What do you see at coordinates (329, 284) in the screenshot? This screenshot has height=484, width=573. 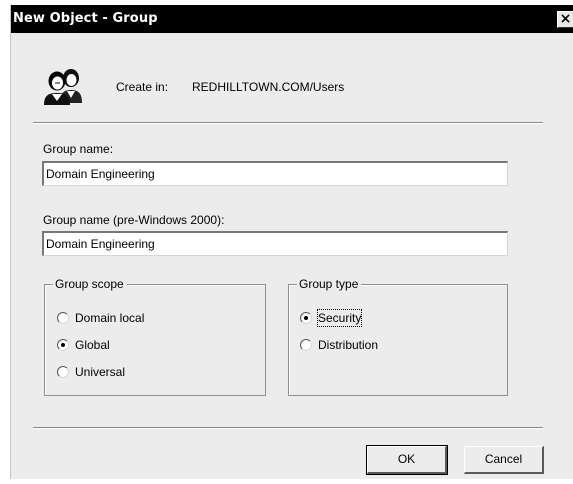 I see `group-type-legend: Group type` at bounding box center [329, 284].